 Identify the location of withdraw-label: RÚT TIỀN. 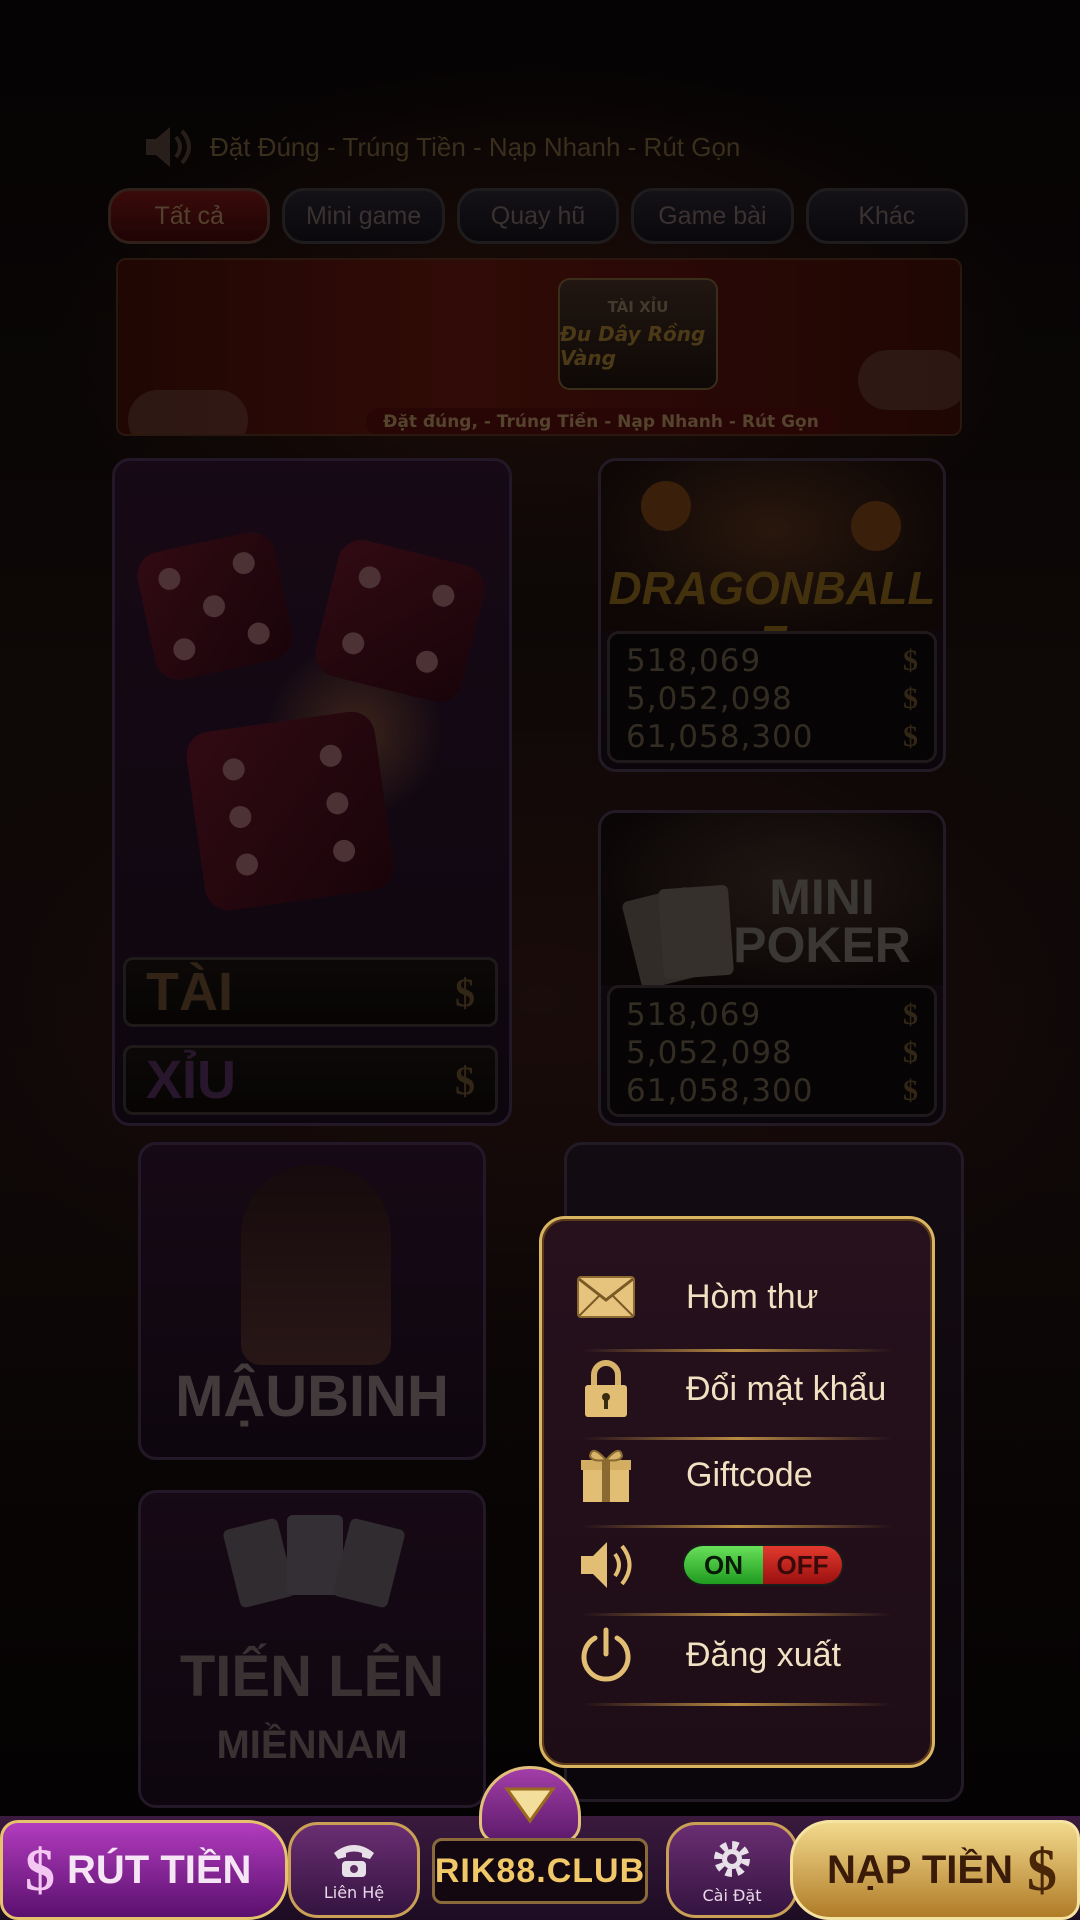
(159, 1869).